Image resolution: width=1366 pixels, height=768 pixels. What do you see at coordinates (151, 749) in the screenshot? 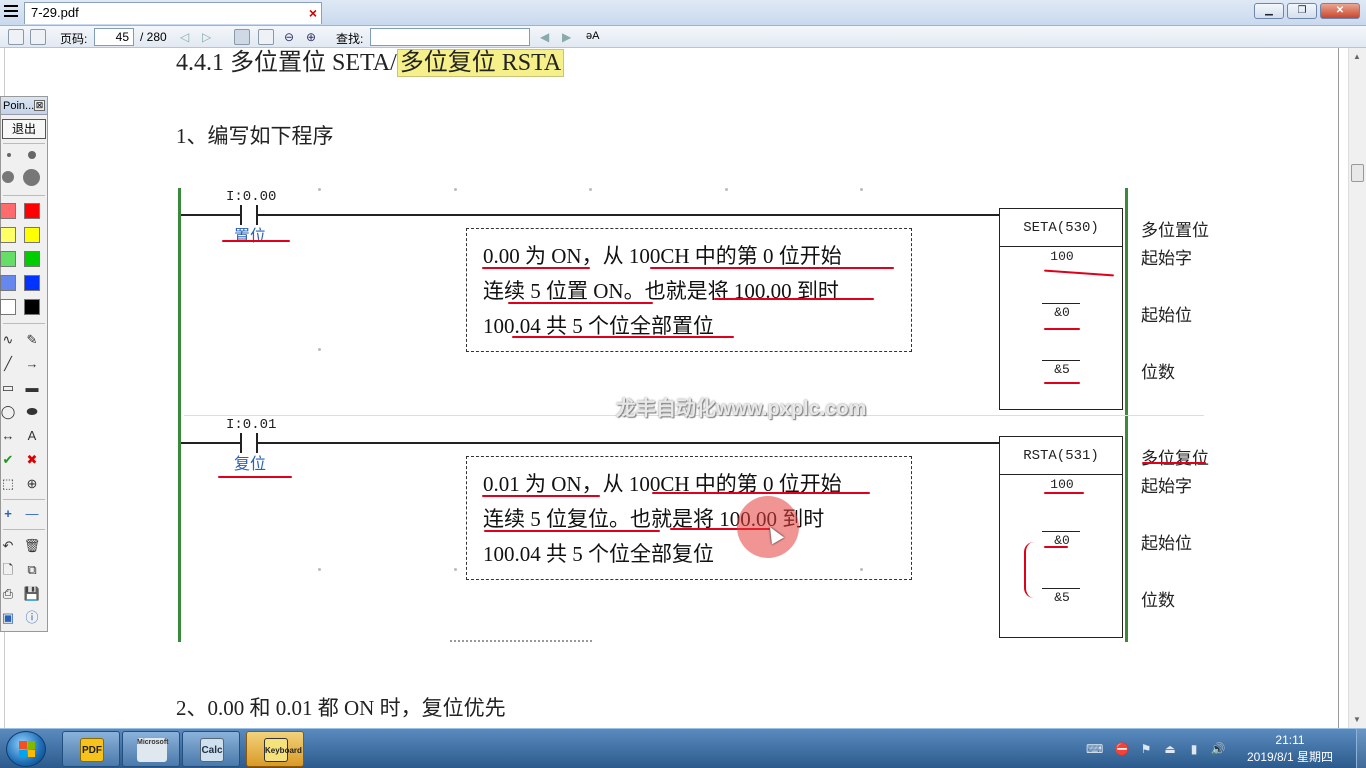
I see `taskbar-microsoft-app: Microsoft` at bounding box center [151, 749].